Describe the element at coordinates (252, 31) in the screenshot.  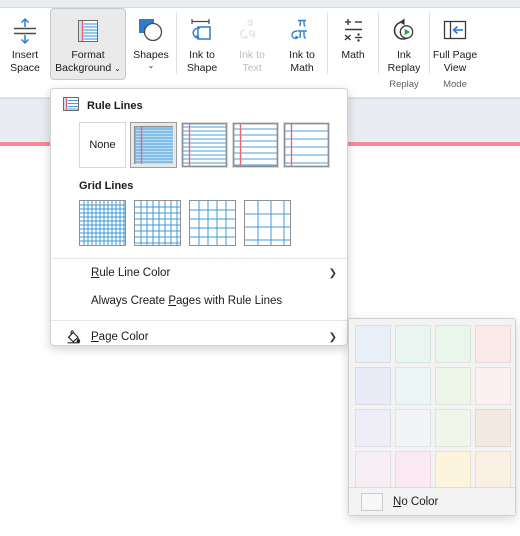
I see `ink-to-text-icon` at that location.